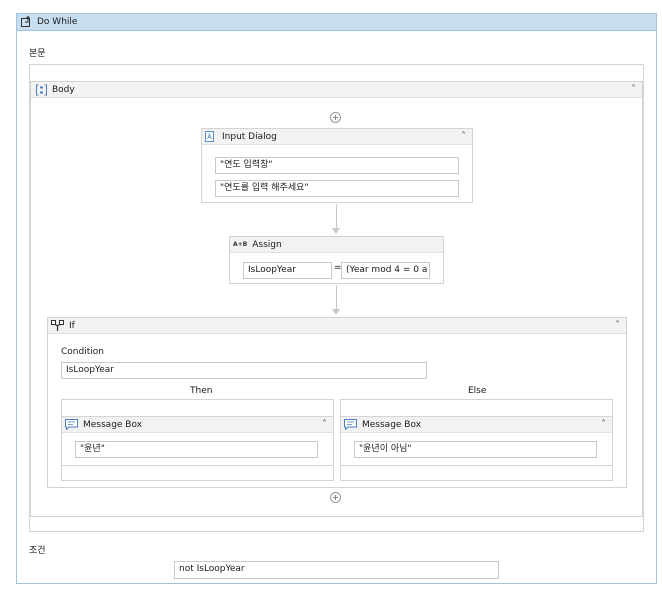 The height and width of the screenshot is (591, 662). I want to click on add-activity-top-icon, so click(335, 117).